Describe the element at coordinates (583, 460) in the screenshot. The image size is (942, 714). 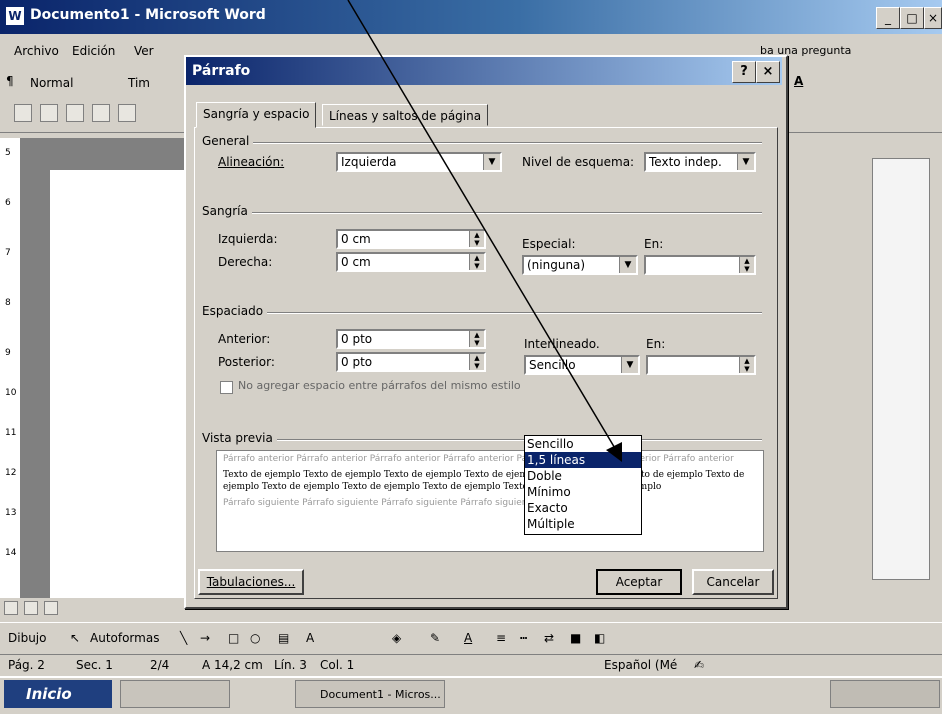
I see `line-spacing-option-selected: 1,5 líneas` at that location.